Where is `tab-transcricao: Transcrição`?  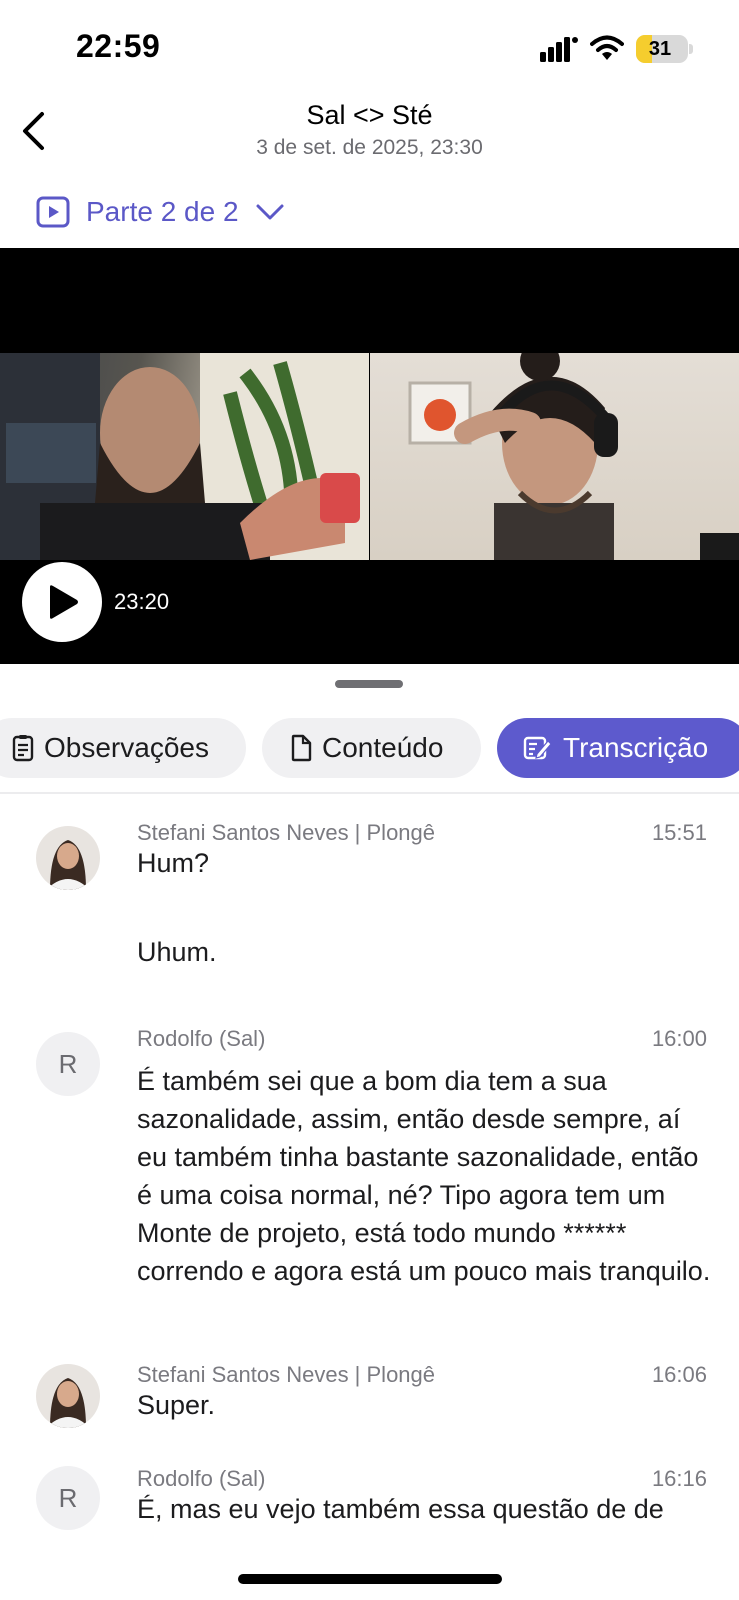 tab-transcricao: Transcrição is located at coordinates (618, 748).